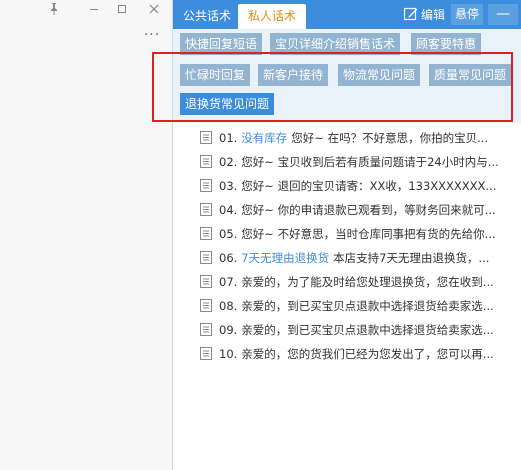 The height and width of the screenshot is (470, 521). I want to click on window-controls, so click(105, 12).